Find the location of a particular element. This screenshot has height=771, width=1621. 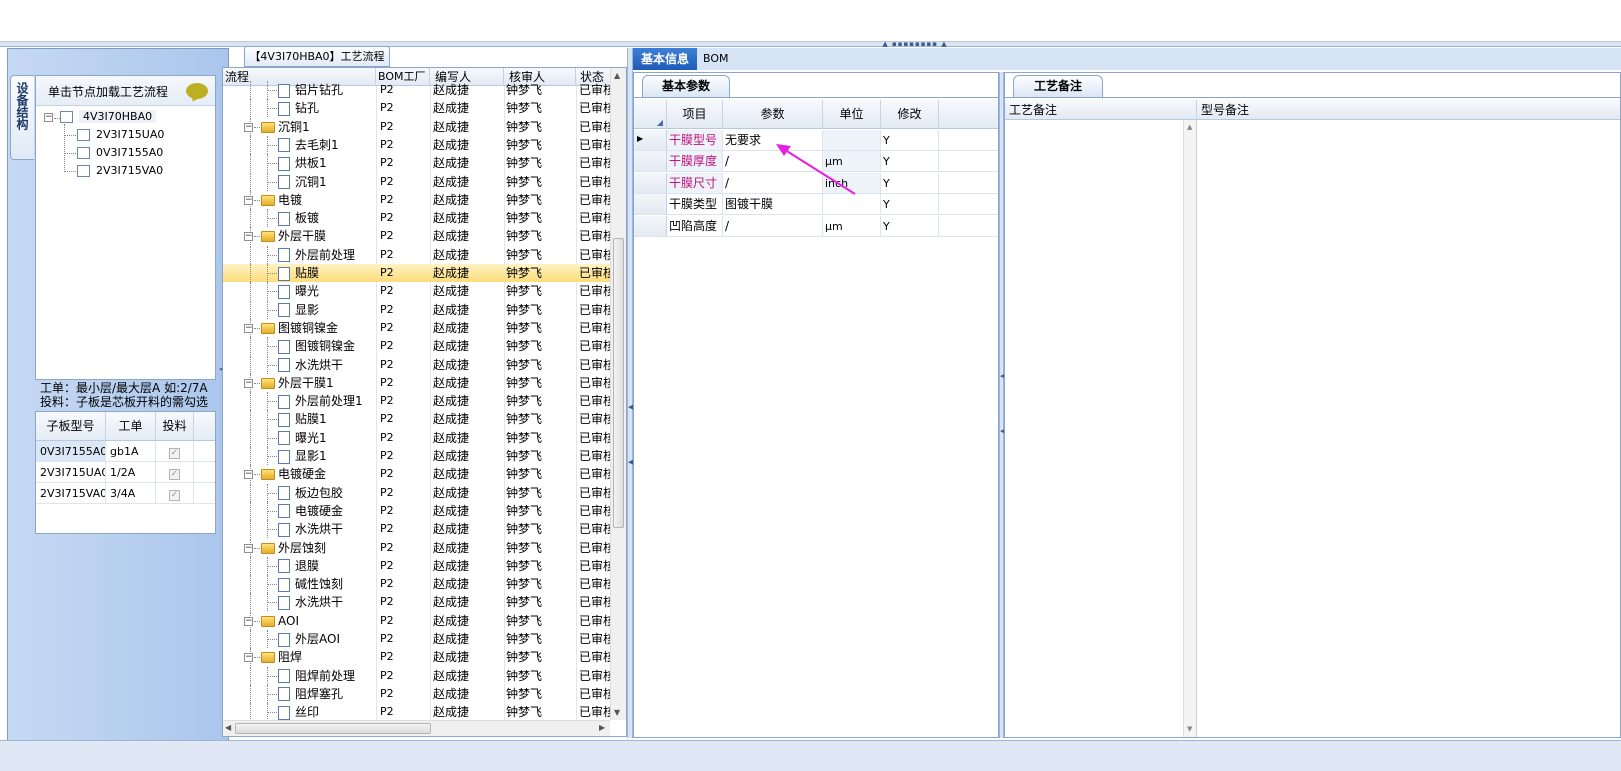

sub-model-cell: 2V3I715UA0 is located at coordinates (71, 472).